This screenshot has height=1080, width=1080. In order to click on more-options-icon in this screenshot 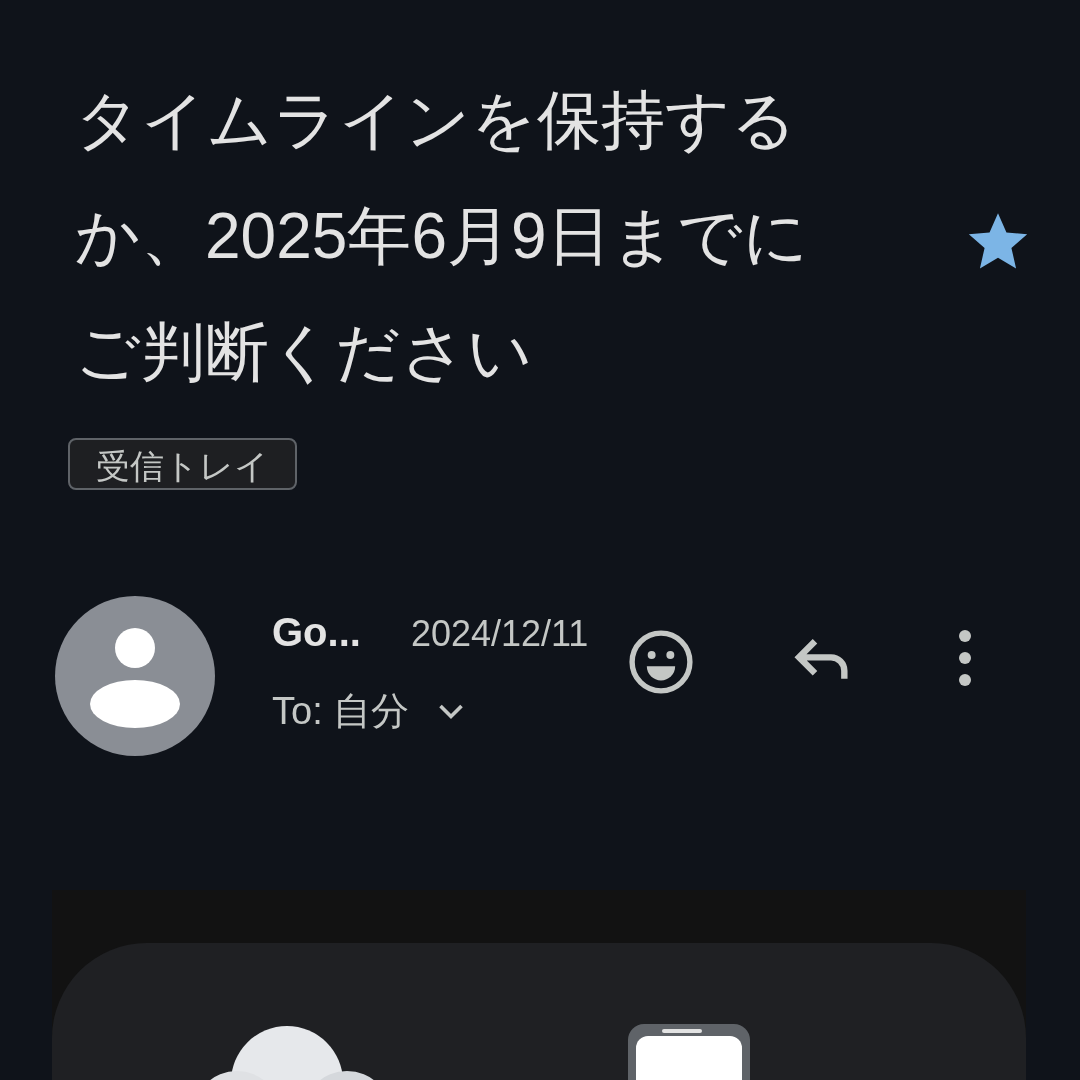, I will do `click(965, 658)`.